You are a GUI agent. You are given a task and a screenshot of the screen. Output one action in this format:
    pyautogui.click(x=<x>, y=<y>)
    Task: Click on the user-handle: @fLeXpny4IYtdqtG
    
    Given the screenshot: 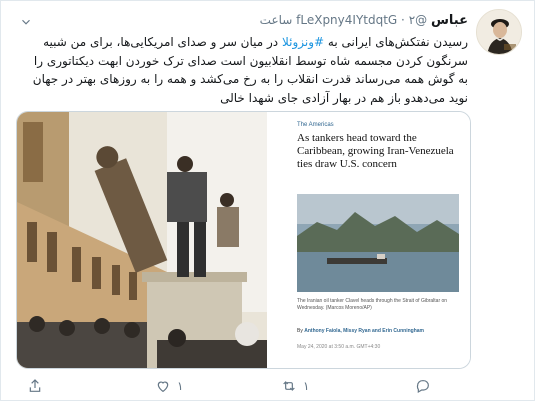 What is the action you would take?
    pyautogui.click(x=361, y=20)
    